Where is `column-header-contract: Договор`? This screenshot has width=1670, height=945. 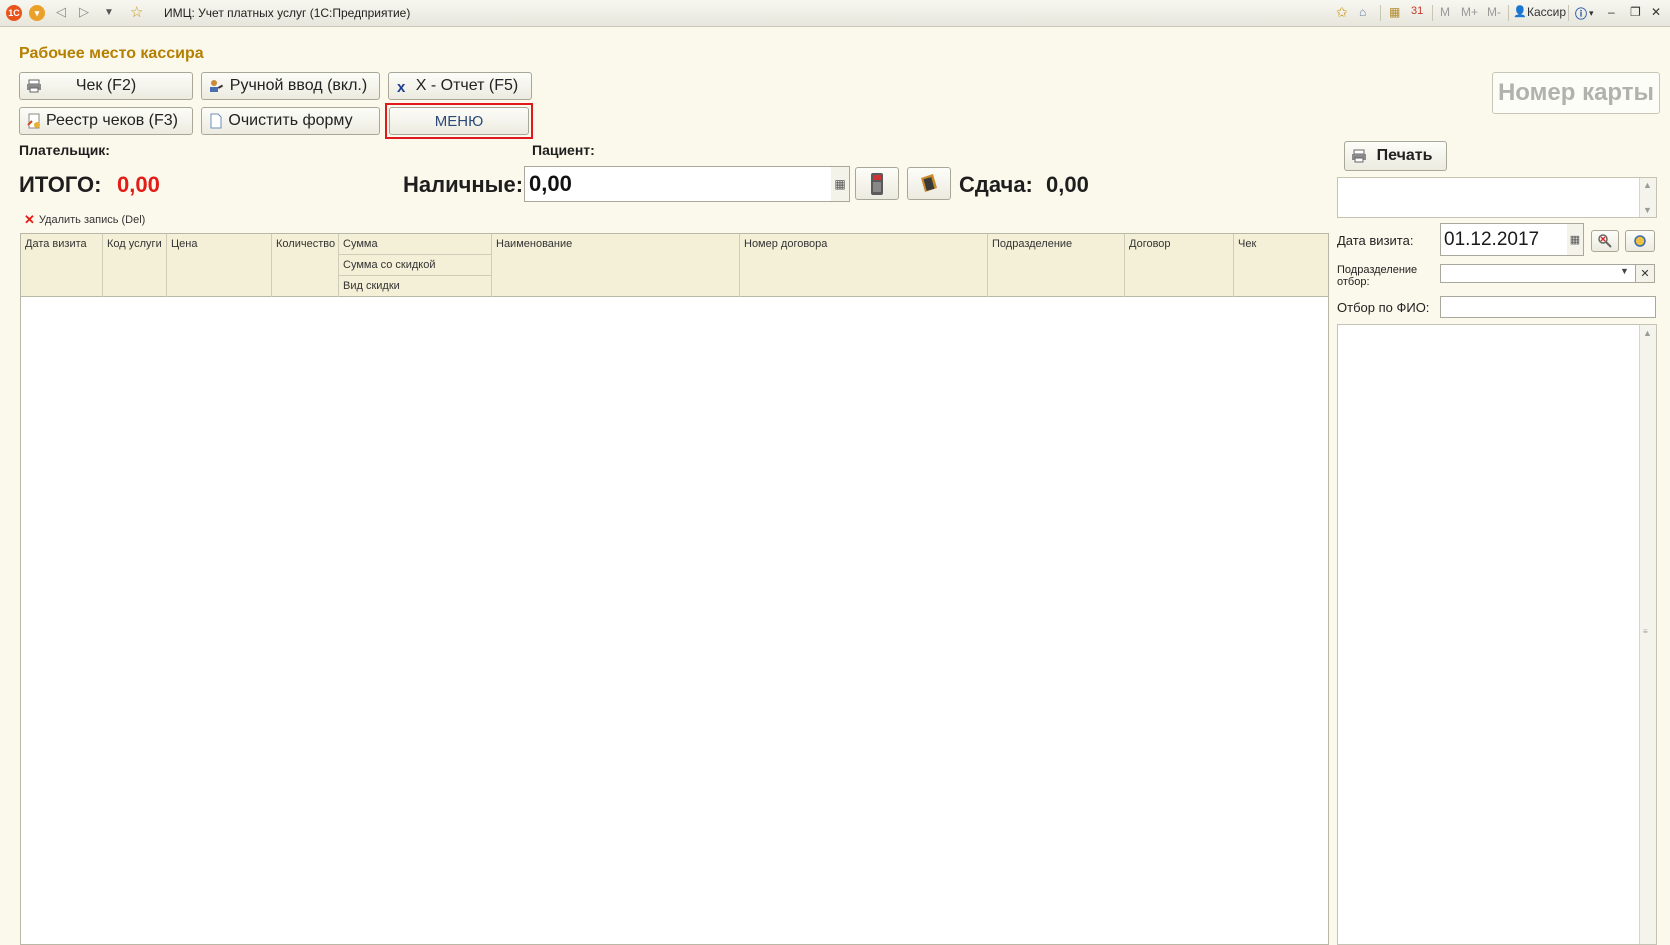 column-header-contract: Договор is located at coordinates (1179, 265).